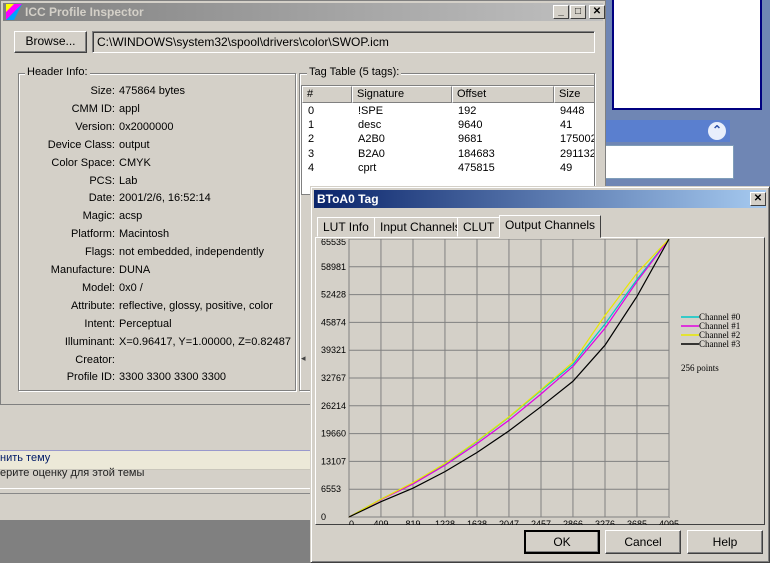 The width and height of the screenshot is (770, 563). I want to click on y-tick-label: 52428, so click(333, 295).